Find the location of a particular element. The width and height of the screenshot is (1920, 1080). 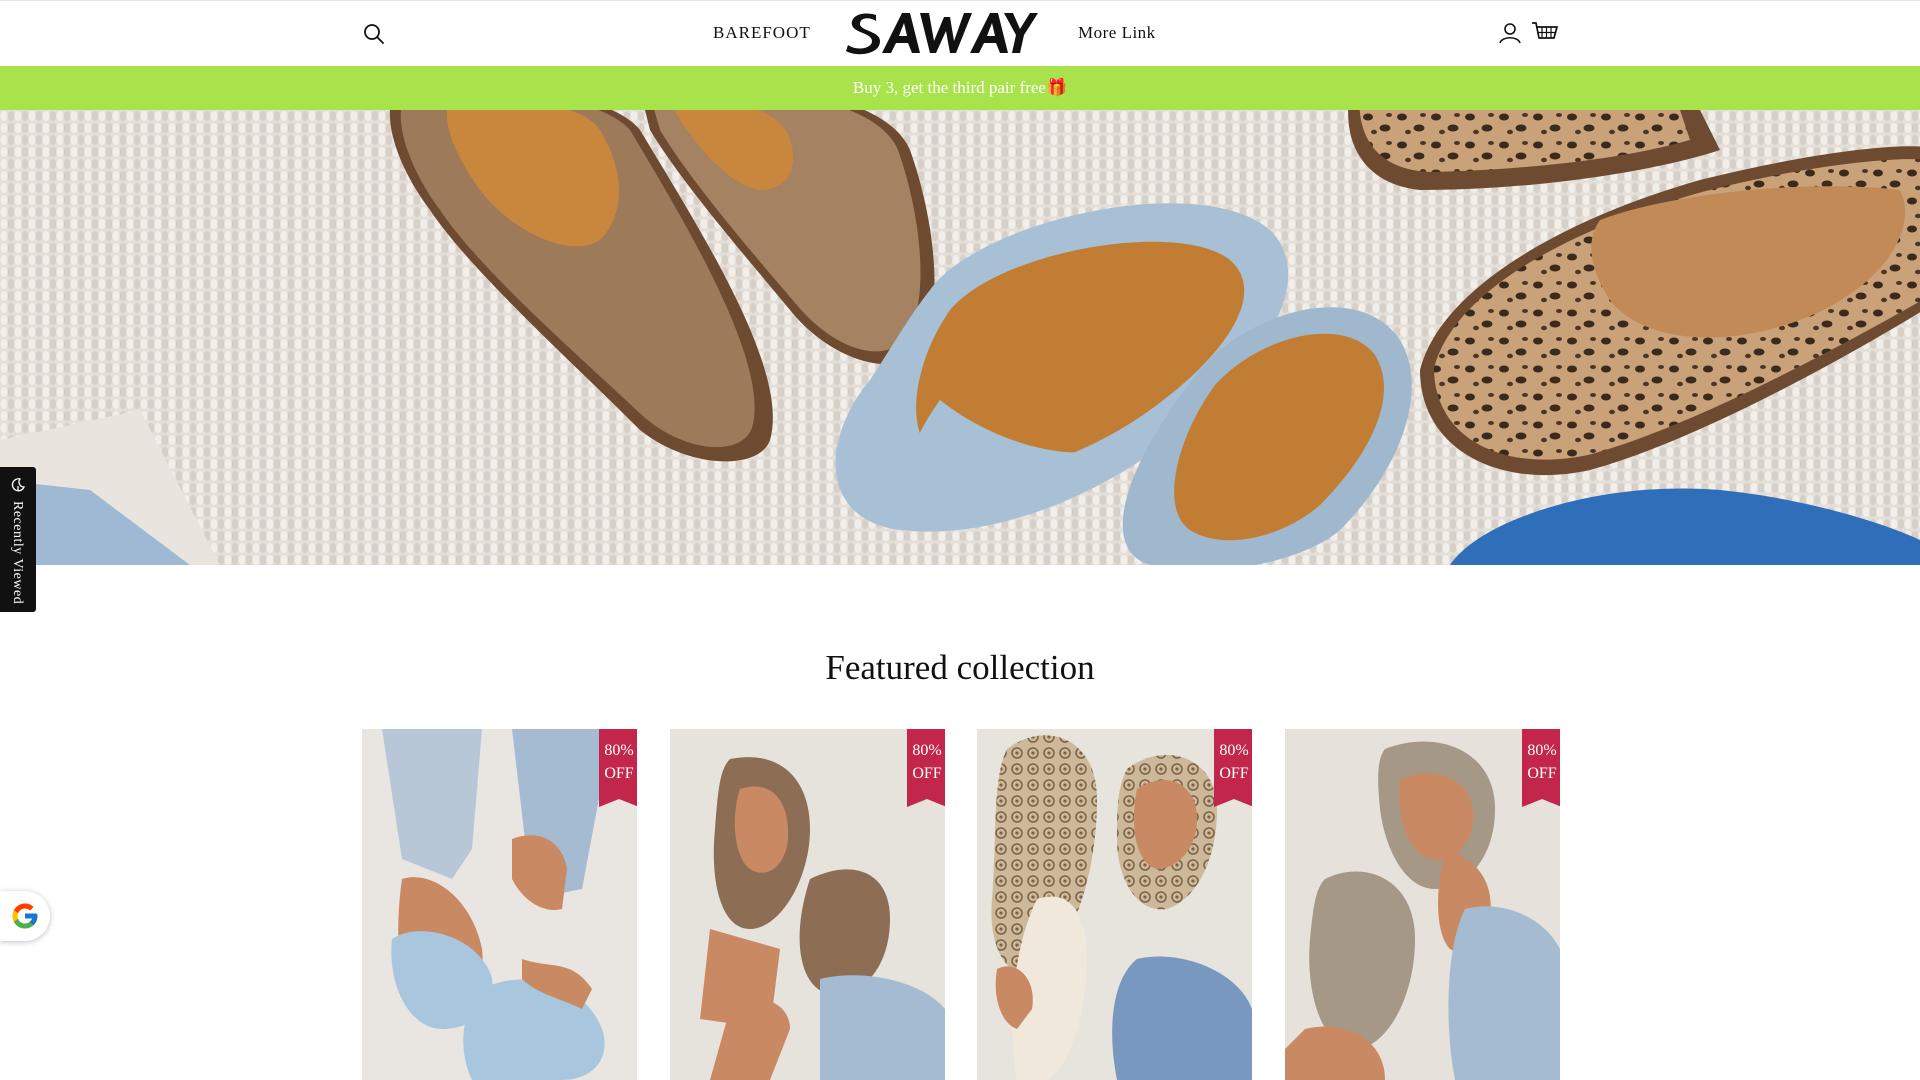

google-icon is located at coordinates (25, 916).